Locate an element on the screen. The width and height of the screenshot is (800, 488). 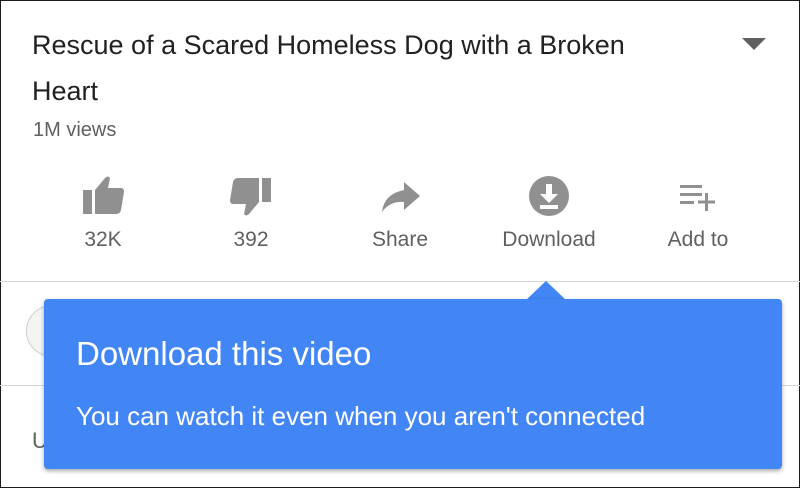
share-button: Share is located at coordinates (400, 216).